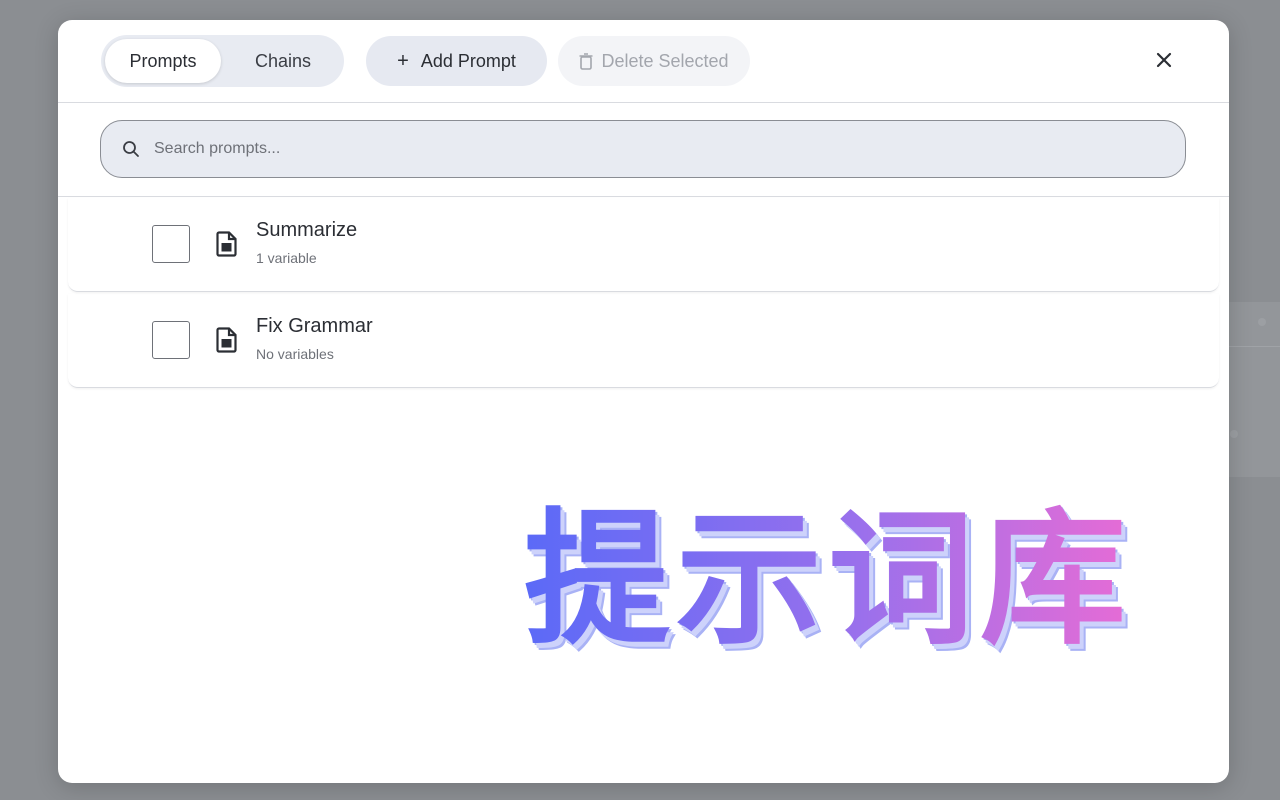 Image resolution: width=1280 pixels, height=800 pixels. Describe the element at coordinates (604, 149) in the screenshot. I see `search-input` at that location.